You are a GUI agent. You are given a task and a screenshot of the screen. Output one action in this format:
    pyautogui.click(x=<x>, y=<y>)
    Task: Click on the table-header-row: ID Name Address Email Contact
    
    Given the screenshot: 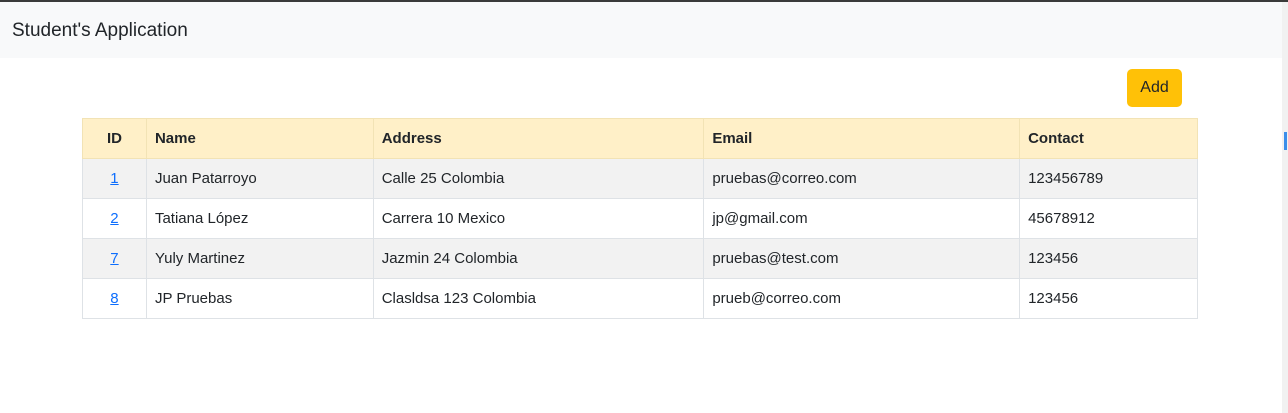 What is the action you would take?
    pyautogui.click(x=640, y=138)
    